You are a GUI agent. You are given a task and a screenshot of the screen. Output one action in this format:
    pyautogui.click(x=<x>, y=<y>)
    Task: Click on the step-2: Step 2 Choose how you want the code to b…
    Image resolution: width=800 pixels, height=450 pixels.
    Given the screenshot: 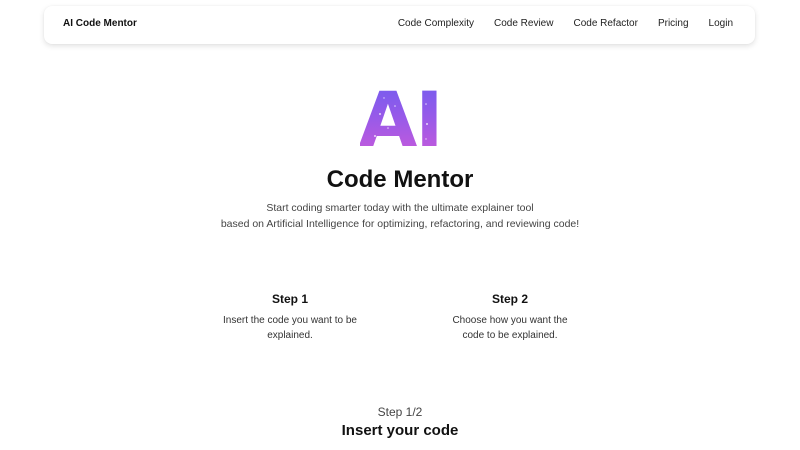 What is the action you would take?
    pyautogui.click(x=510, y=317)
    